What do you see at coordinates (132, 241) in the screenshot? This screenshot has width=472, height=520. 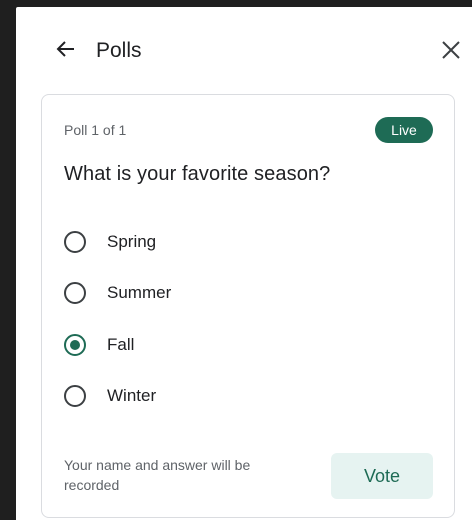 I see `option-label: Spring` at bounding box center [132, 241].